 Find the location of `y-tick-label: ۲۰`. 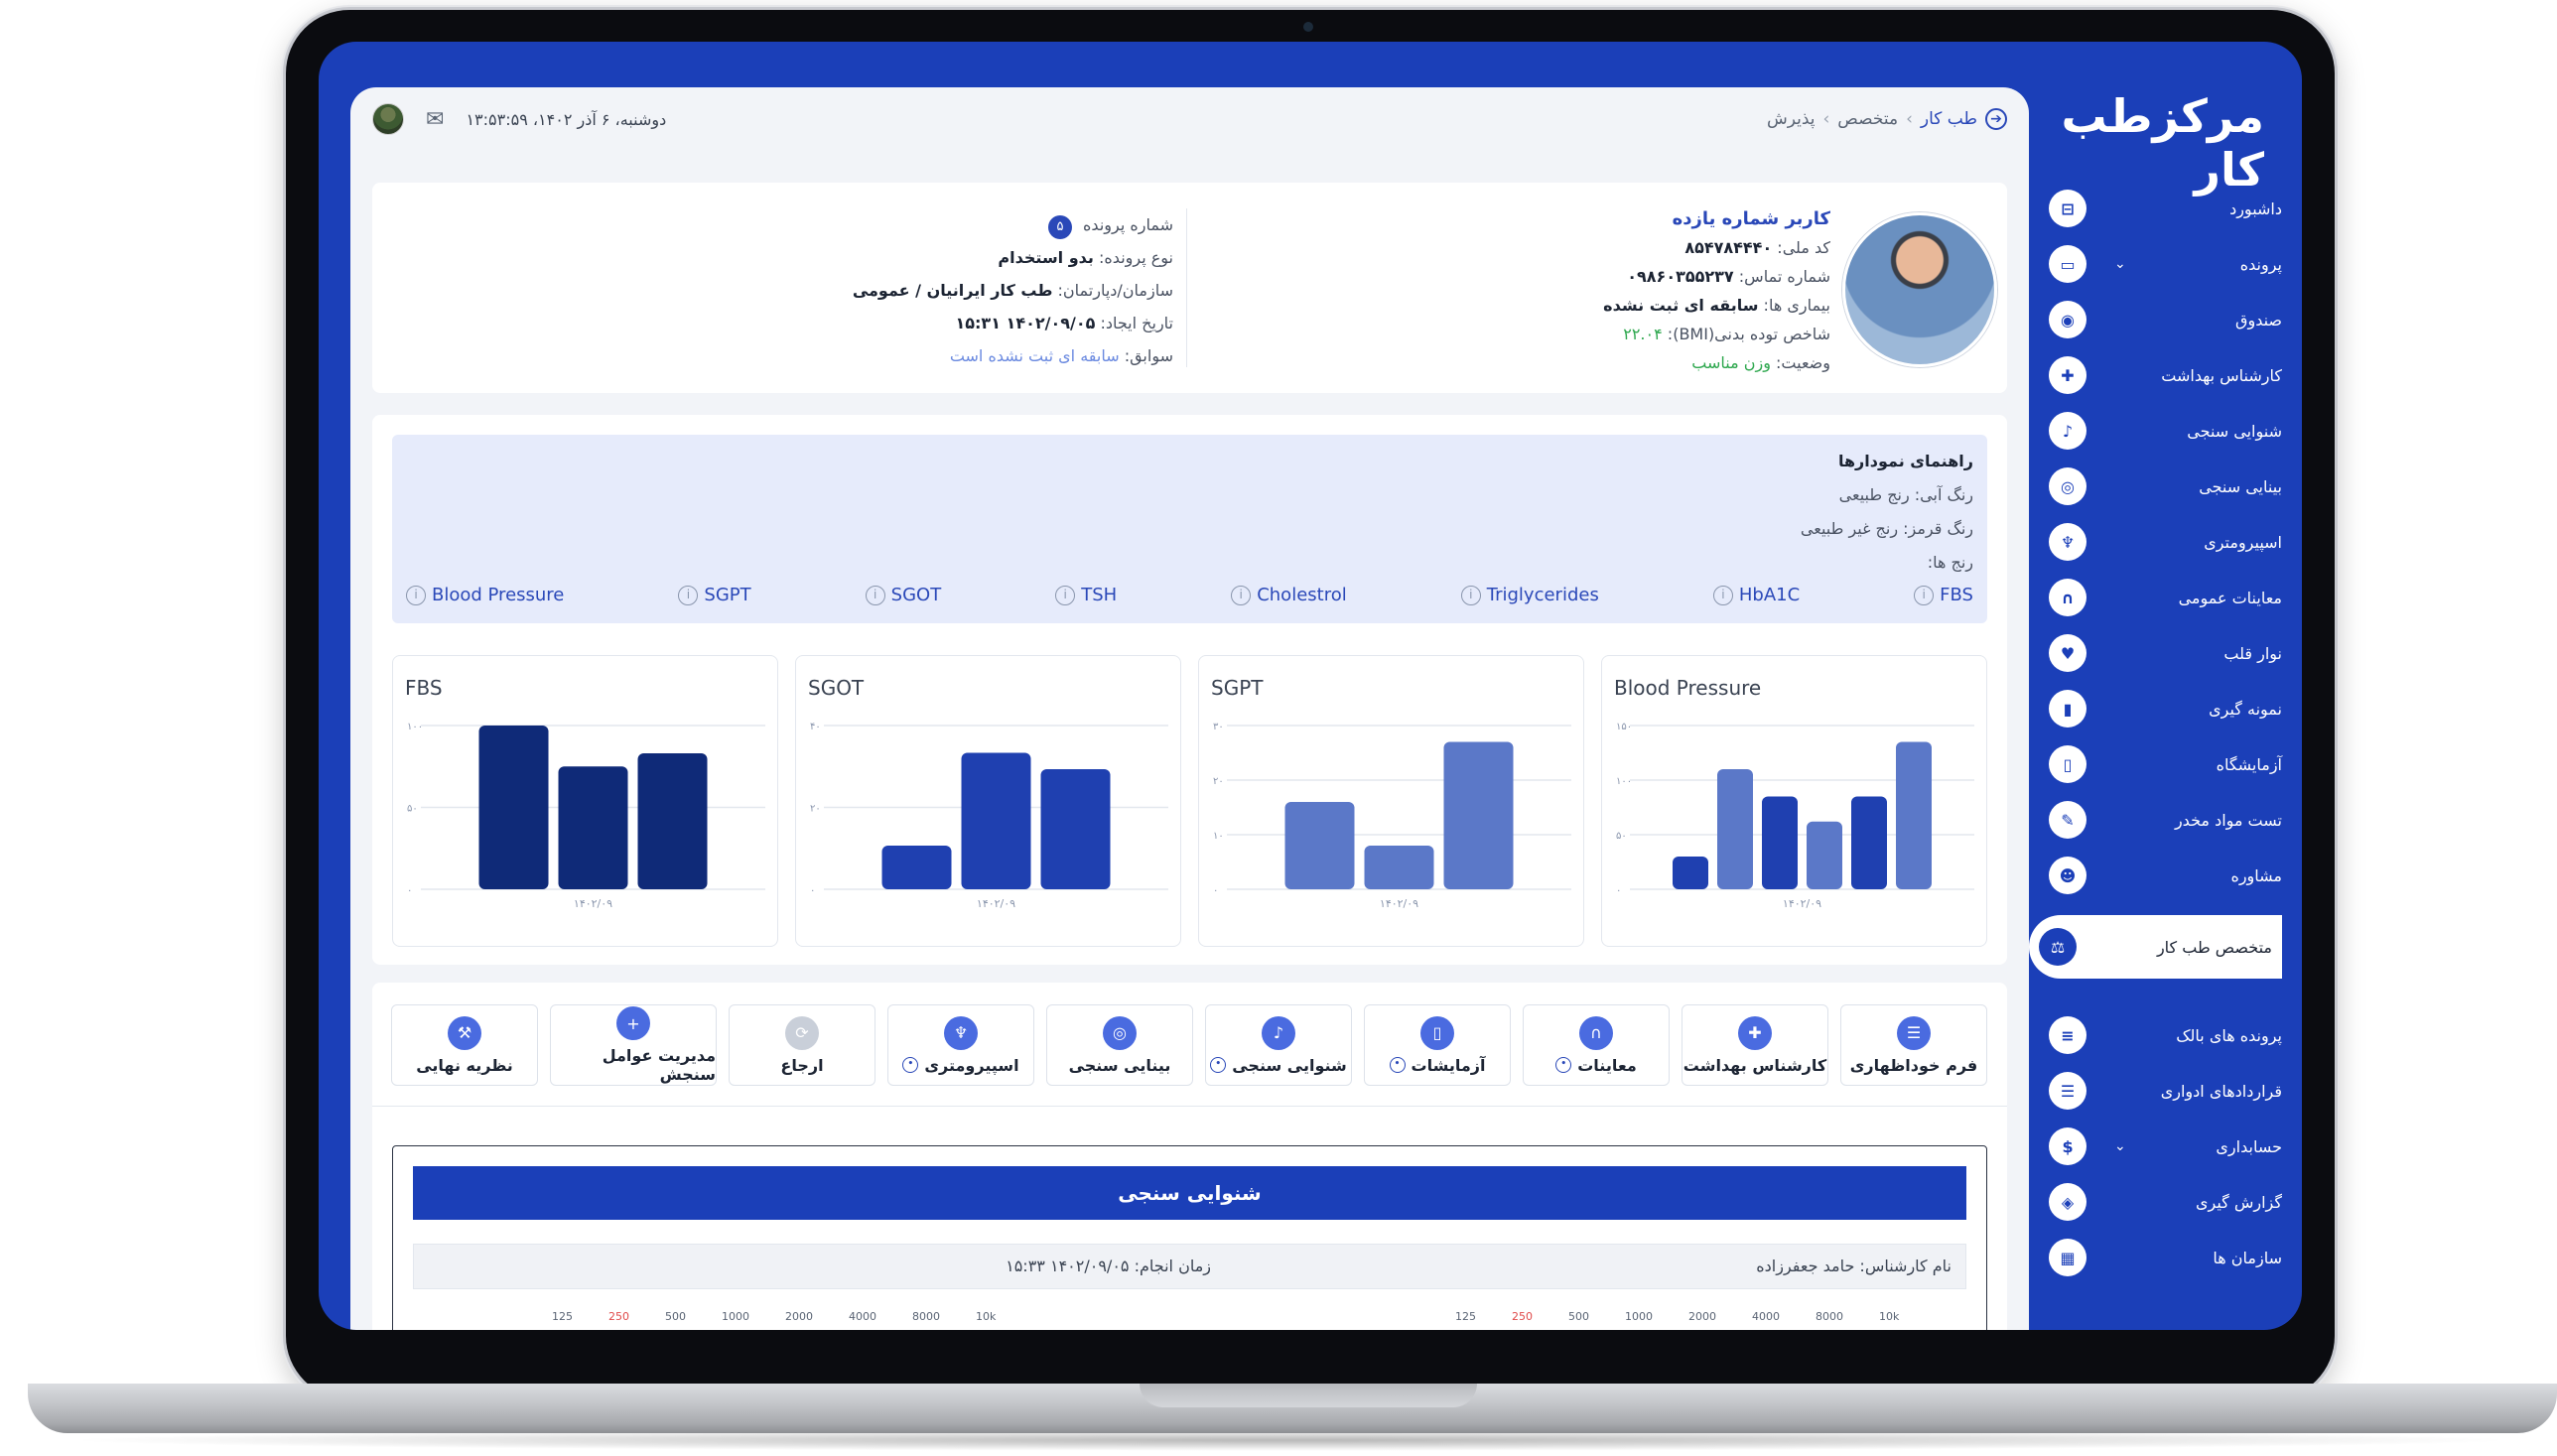

y-tick-label: ۲۰ is located at coordinates (1218, 781).